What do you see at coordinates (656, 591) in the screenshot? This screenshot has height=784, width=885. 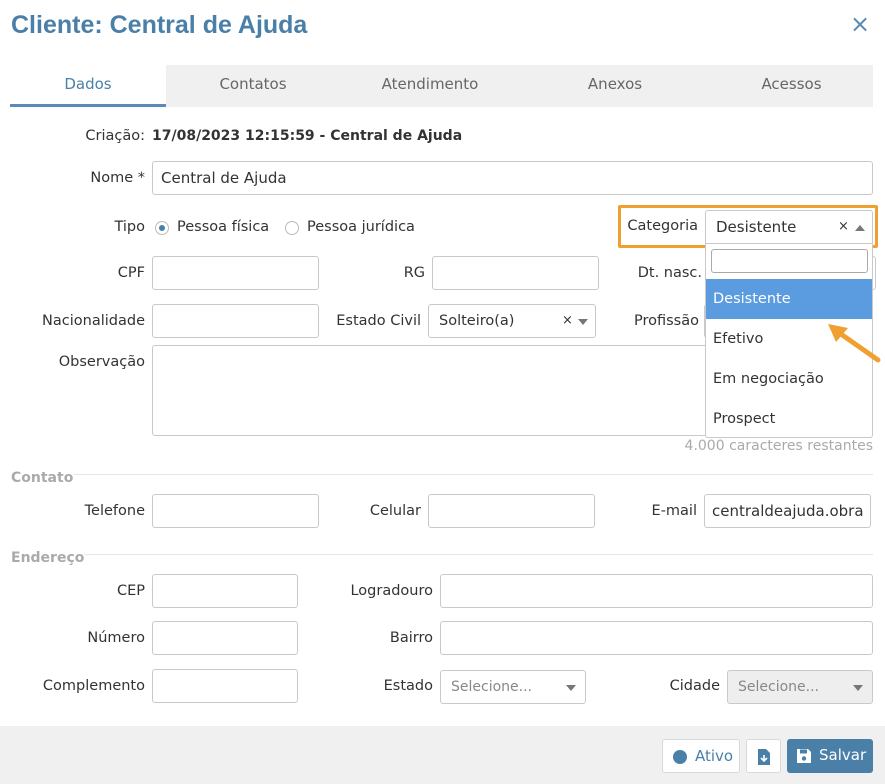 I see `logradouro-input` at bounding box center [656, 591].